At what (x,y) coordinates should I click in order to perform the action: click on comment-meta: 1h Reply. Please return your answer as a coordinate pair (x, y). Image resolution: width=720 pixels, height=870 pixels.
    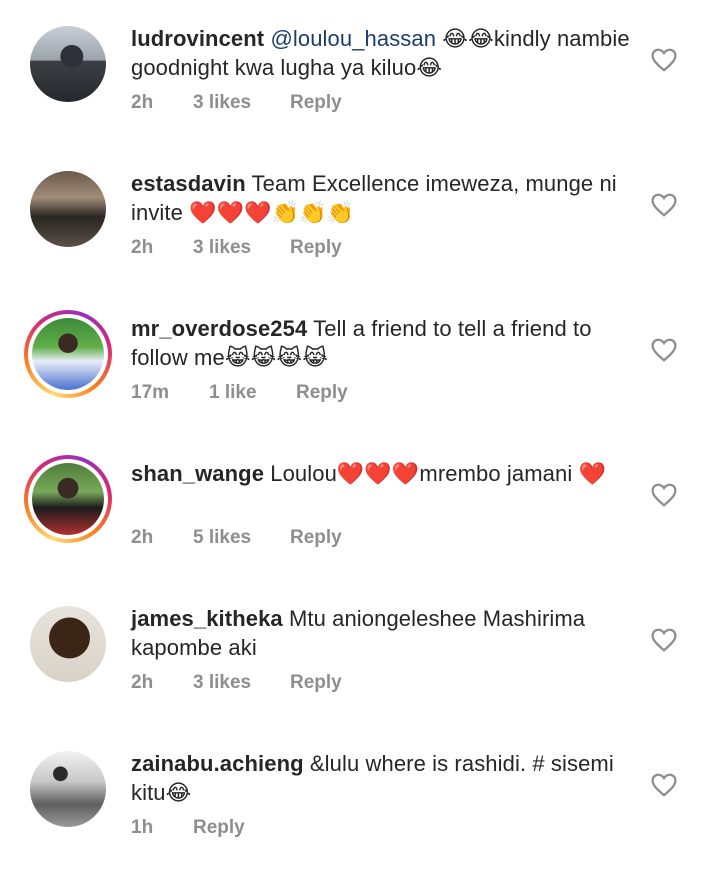
    Looking at the image, I should click on (188, 828).